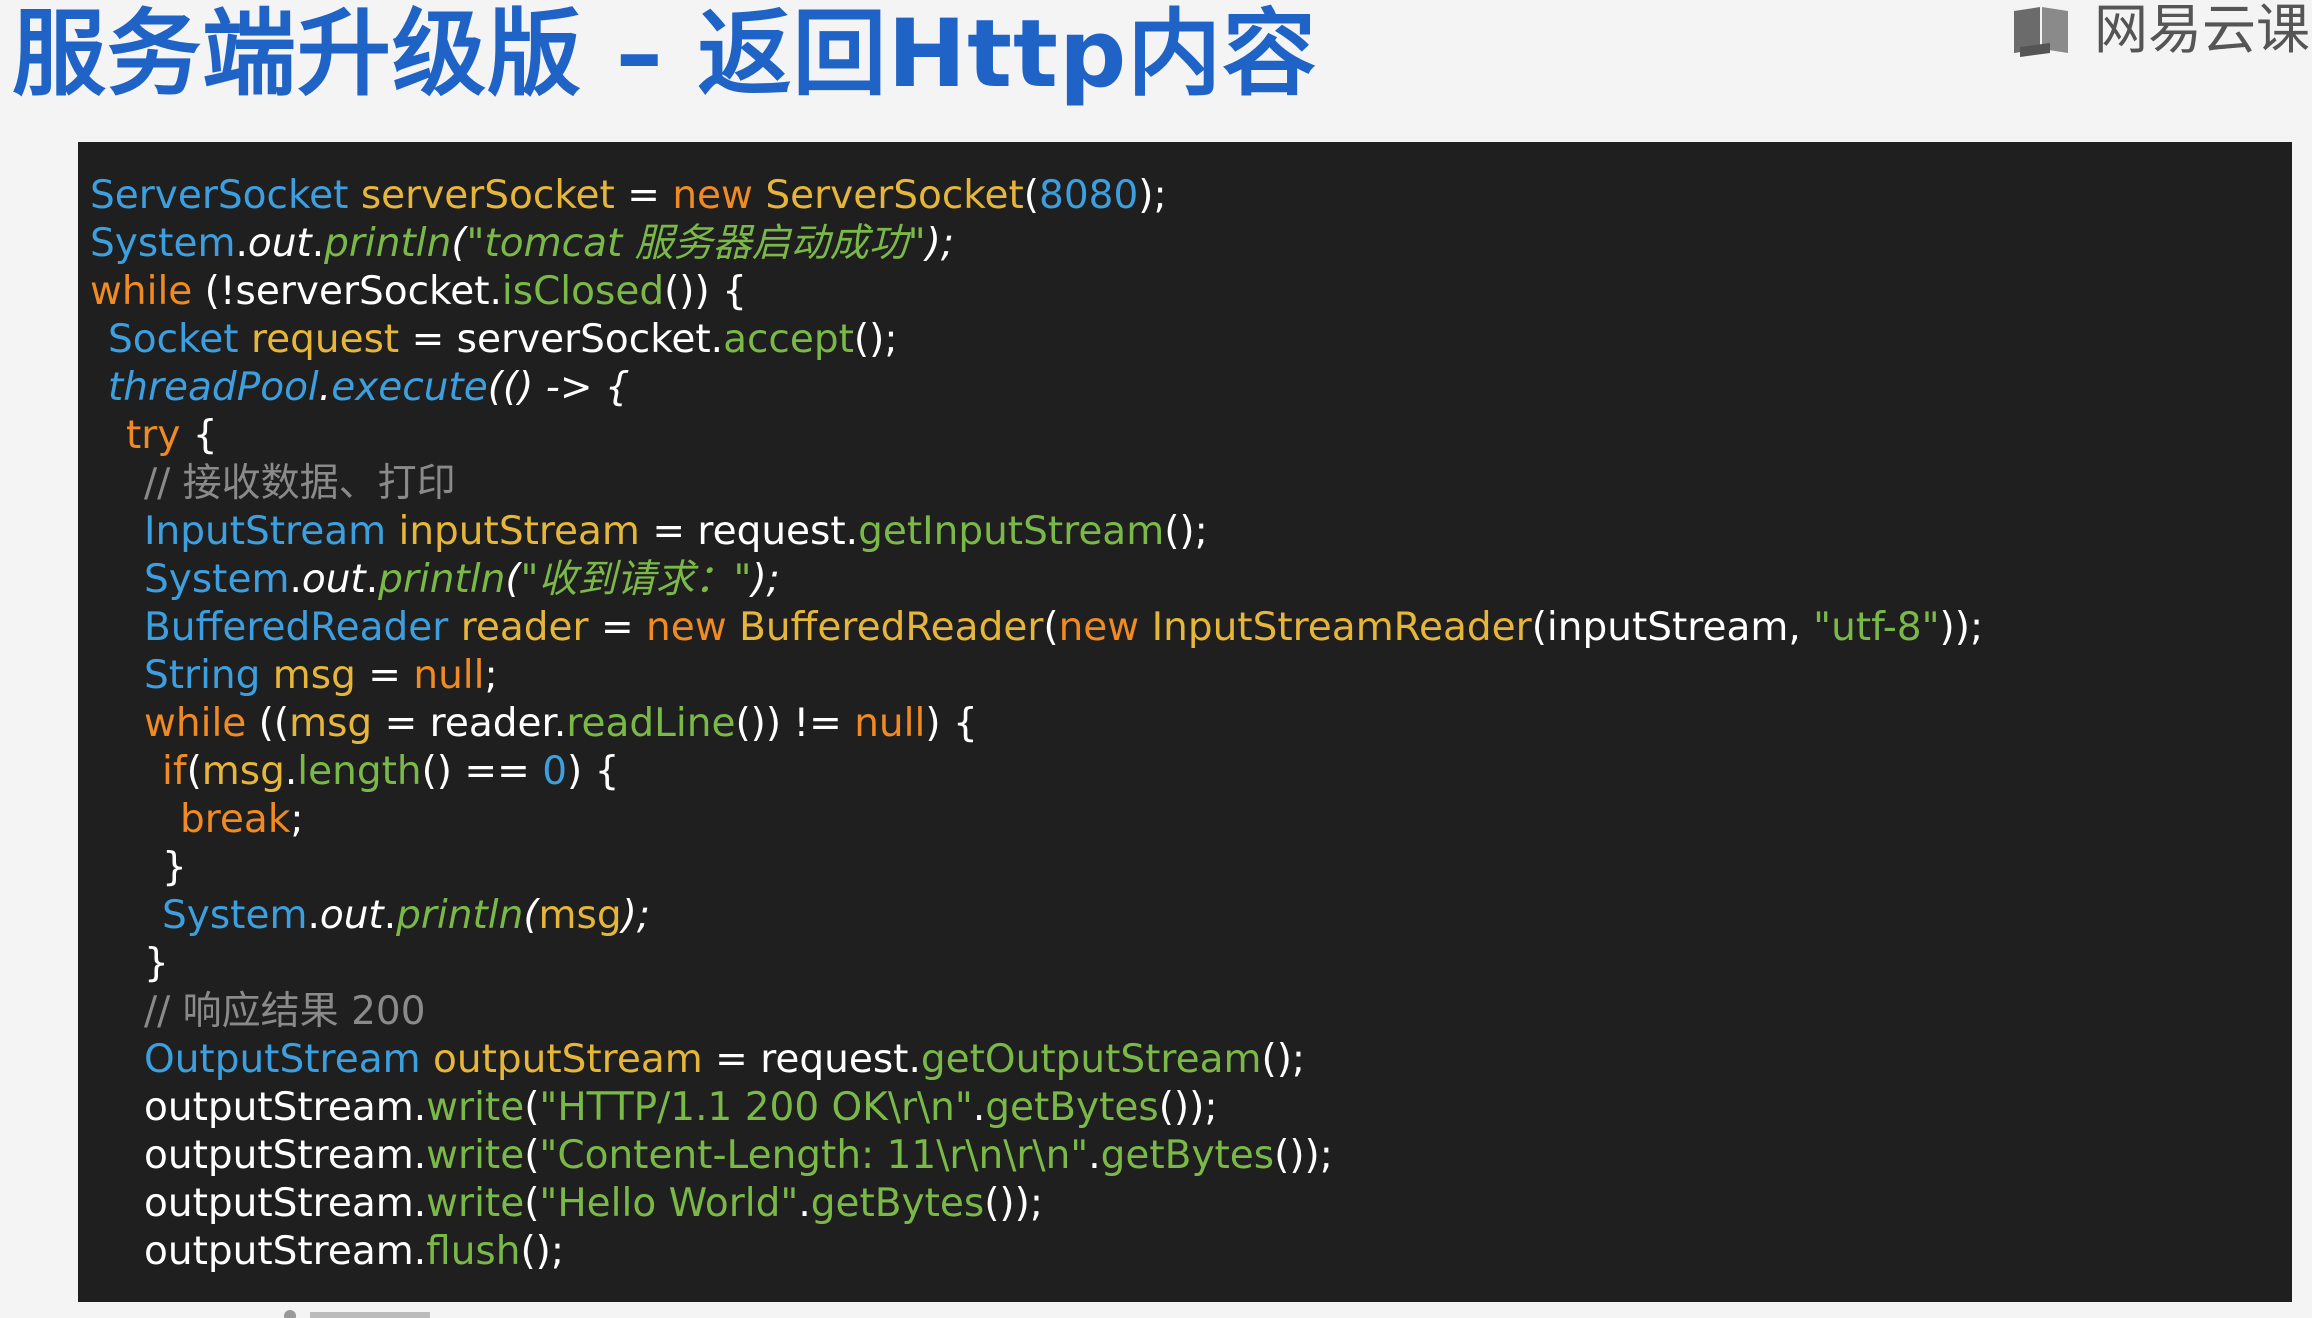  What do you see at coordinates (1185, 292) in the screenshot?
I see `code-line: while (!serverSocket.isClosed()) {` at bounding box center [1185, 292].